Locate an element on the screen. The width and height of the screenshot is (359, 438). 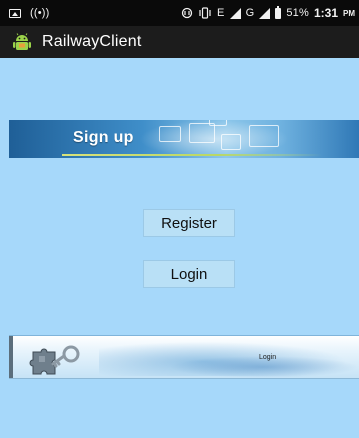
signal-strength2-icon is located at coordinates (265, 13).